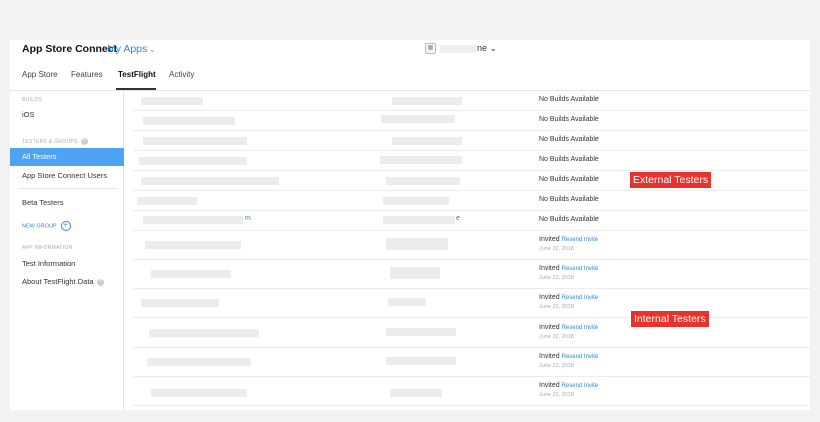  What do you see at coordinates (181, 74) in the screenshot?
I see `tab-activity: Activity` at bounding box center [181, 74].